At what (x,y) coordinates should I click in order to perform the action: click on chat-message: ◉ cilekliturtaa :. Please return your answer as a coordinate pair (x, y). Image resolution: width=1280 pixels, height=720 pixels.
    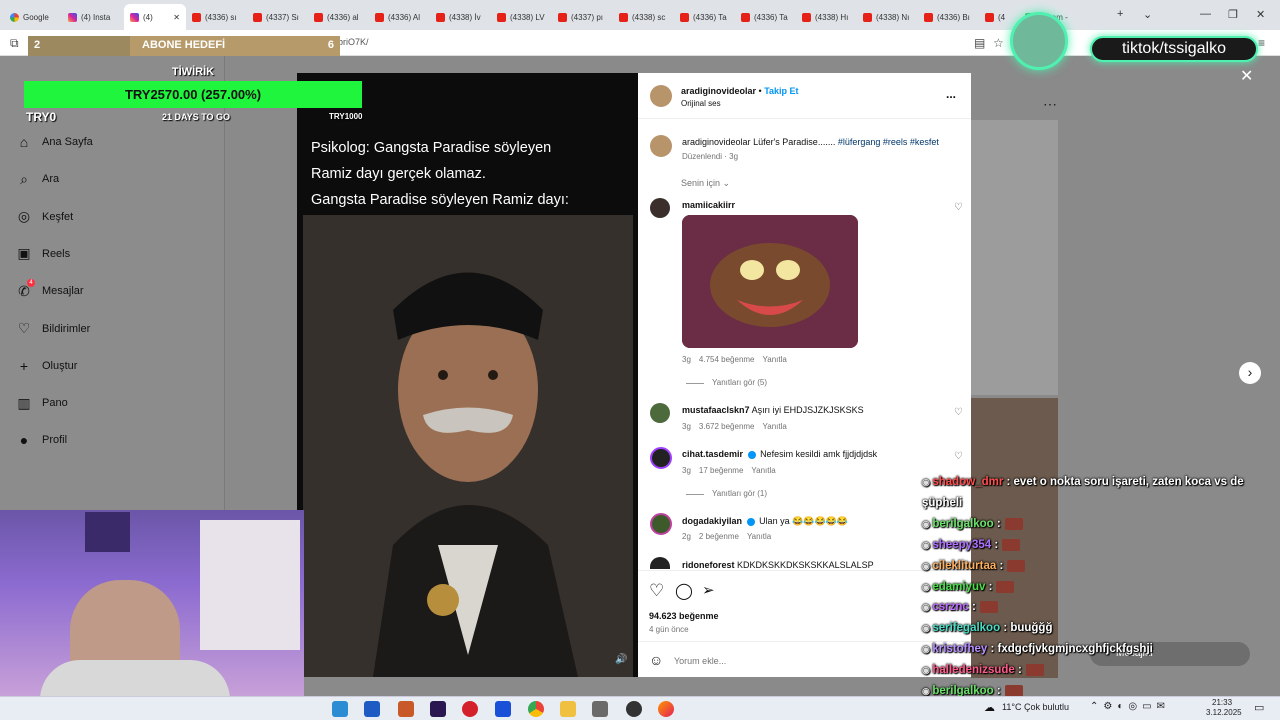
    Looking at the image, I should click on (974, 565).